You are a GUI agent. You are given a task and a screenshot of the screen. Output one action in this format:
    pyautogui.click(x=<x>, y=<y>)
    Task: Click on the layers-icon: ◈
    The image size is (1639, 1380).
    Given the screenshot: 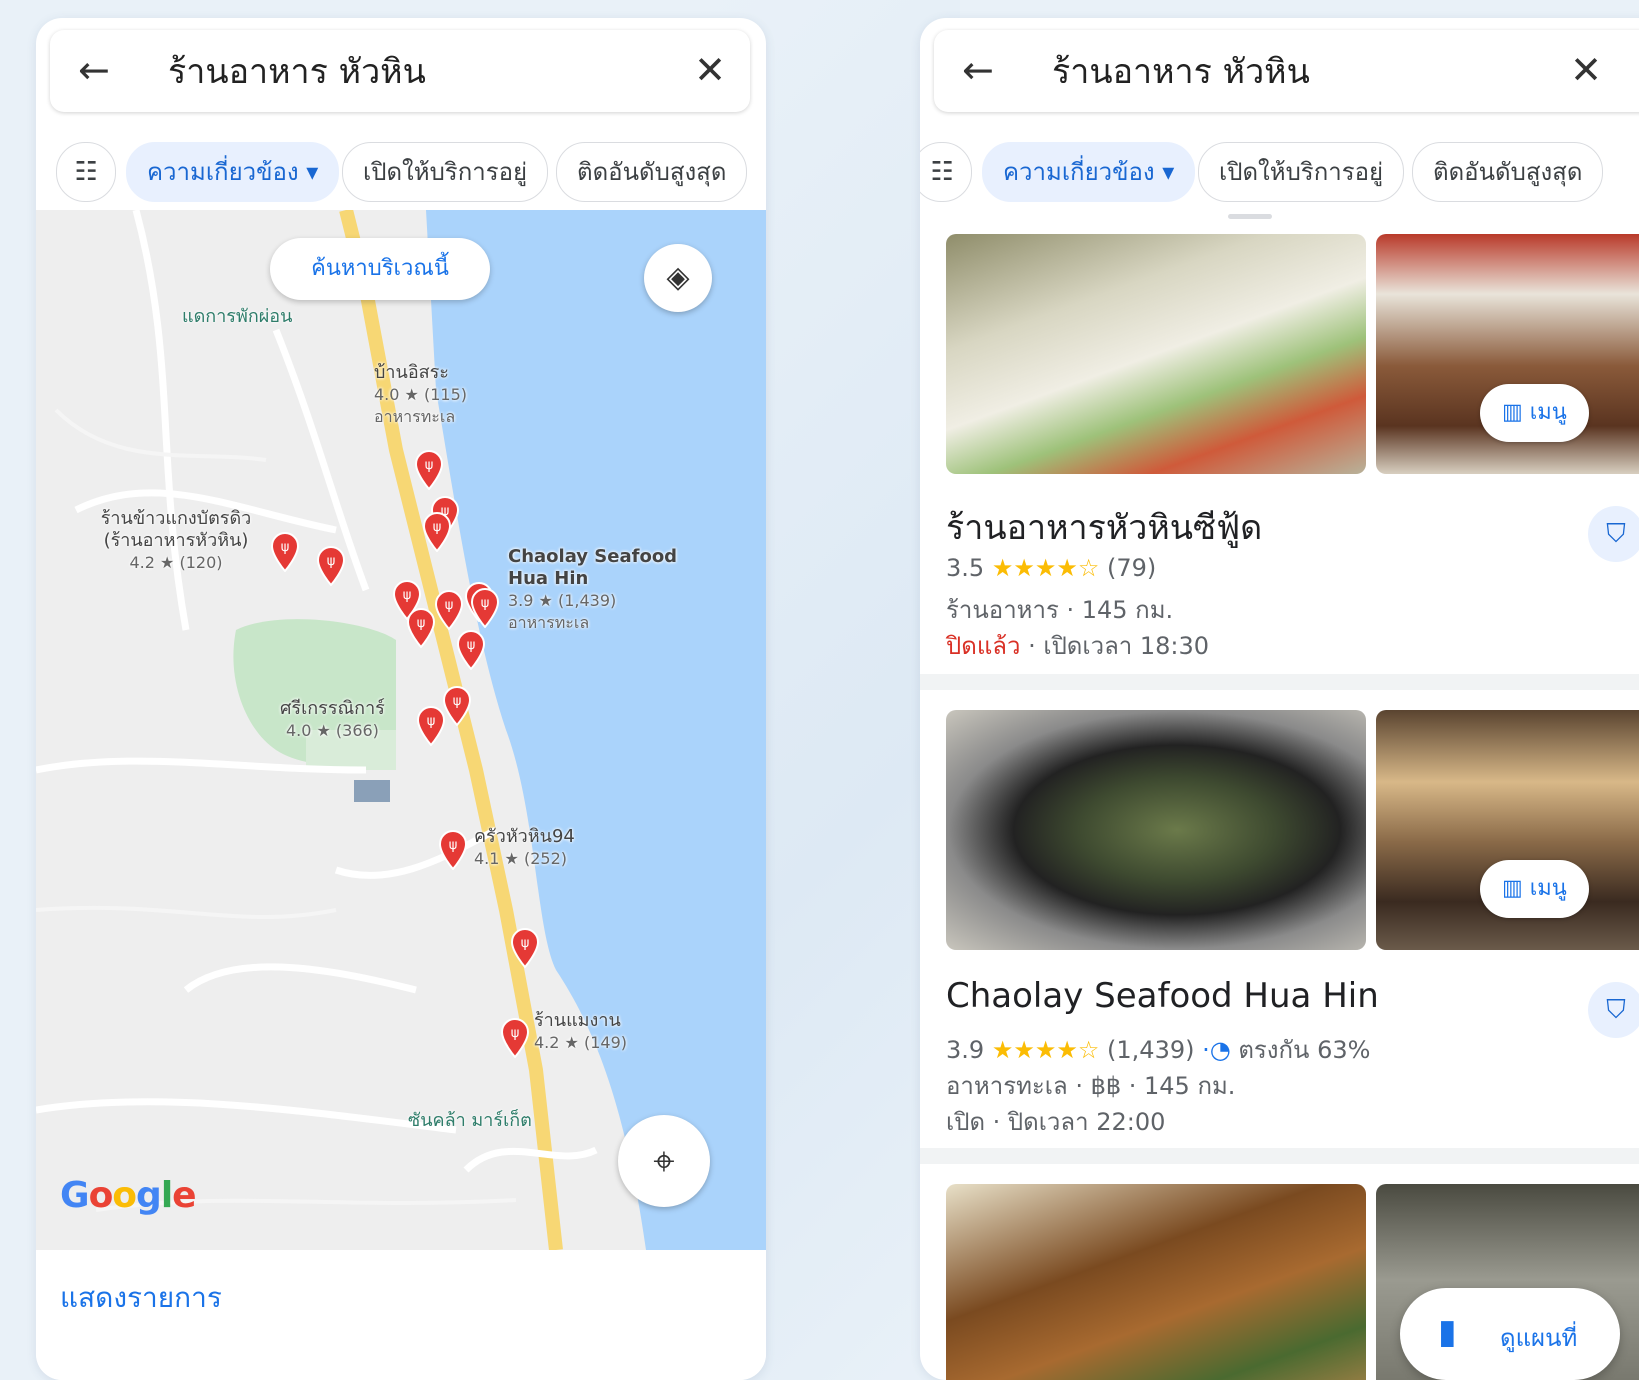 What is the action you would take?
    pyautogui.click(x=678, y=278)
    